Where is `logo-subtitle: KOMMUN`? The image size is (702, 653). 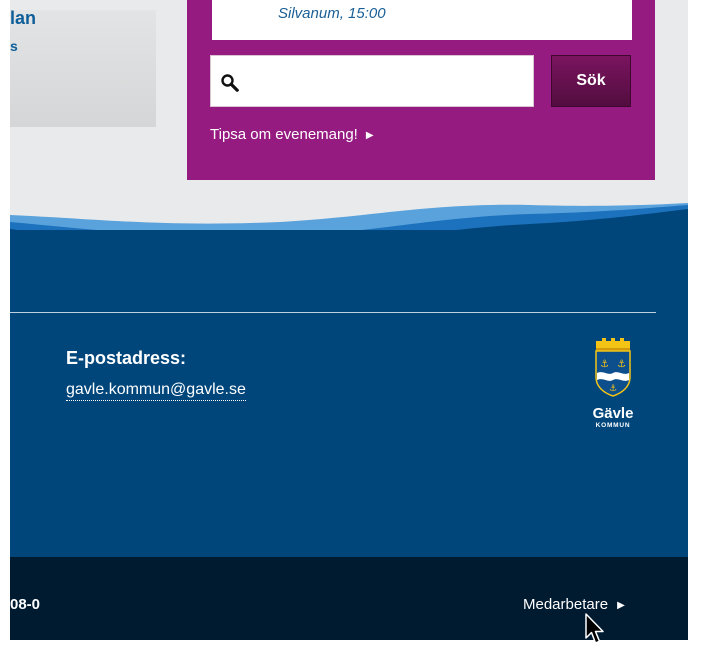
logo-subtitle: KOMMUN is located at coordinates (613, 425).